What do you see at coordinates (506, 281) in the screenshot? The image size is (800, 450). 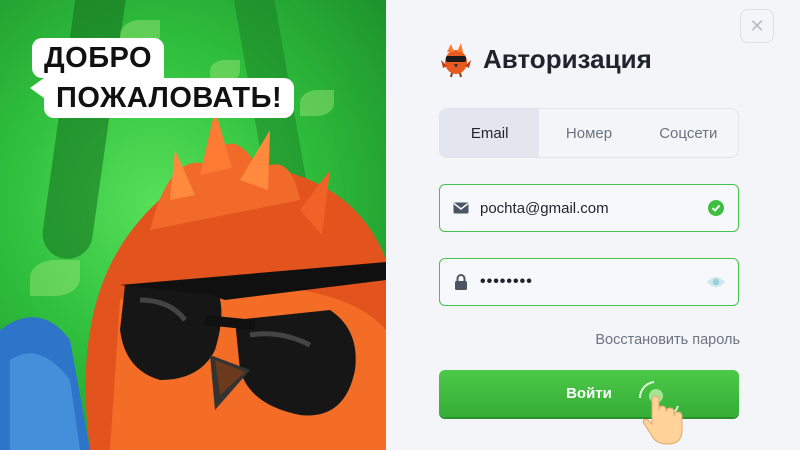 I see `password-value: ••••••••` at bounding box center [506, 281].